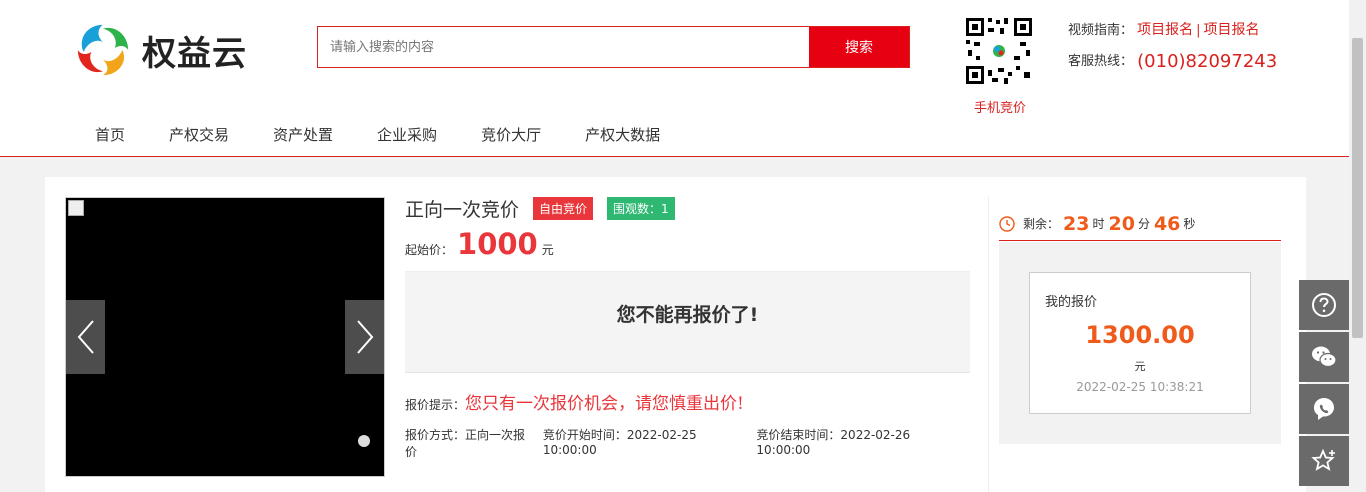  What do you see at coordinates (110, 134) in the screenshot?
I see `nav-item-home: 首页` at bounding box center [110, 134].